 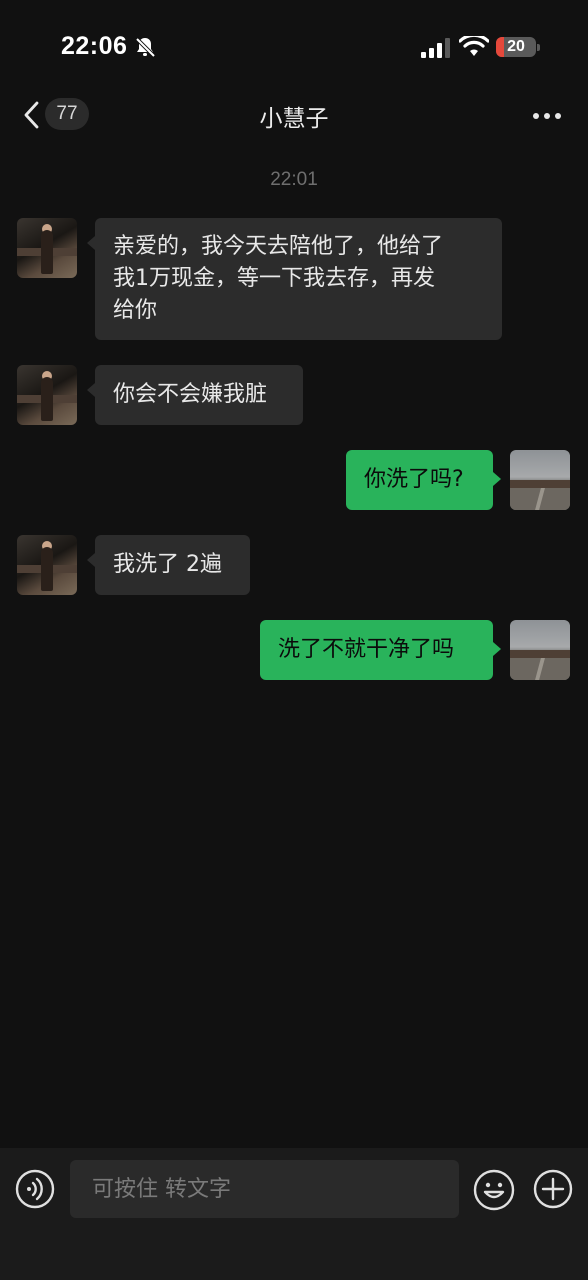 I want to click on message-bubble-outgoing: 你洗了吗?, so click(x=423, y=480).